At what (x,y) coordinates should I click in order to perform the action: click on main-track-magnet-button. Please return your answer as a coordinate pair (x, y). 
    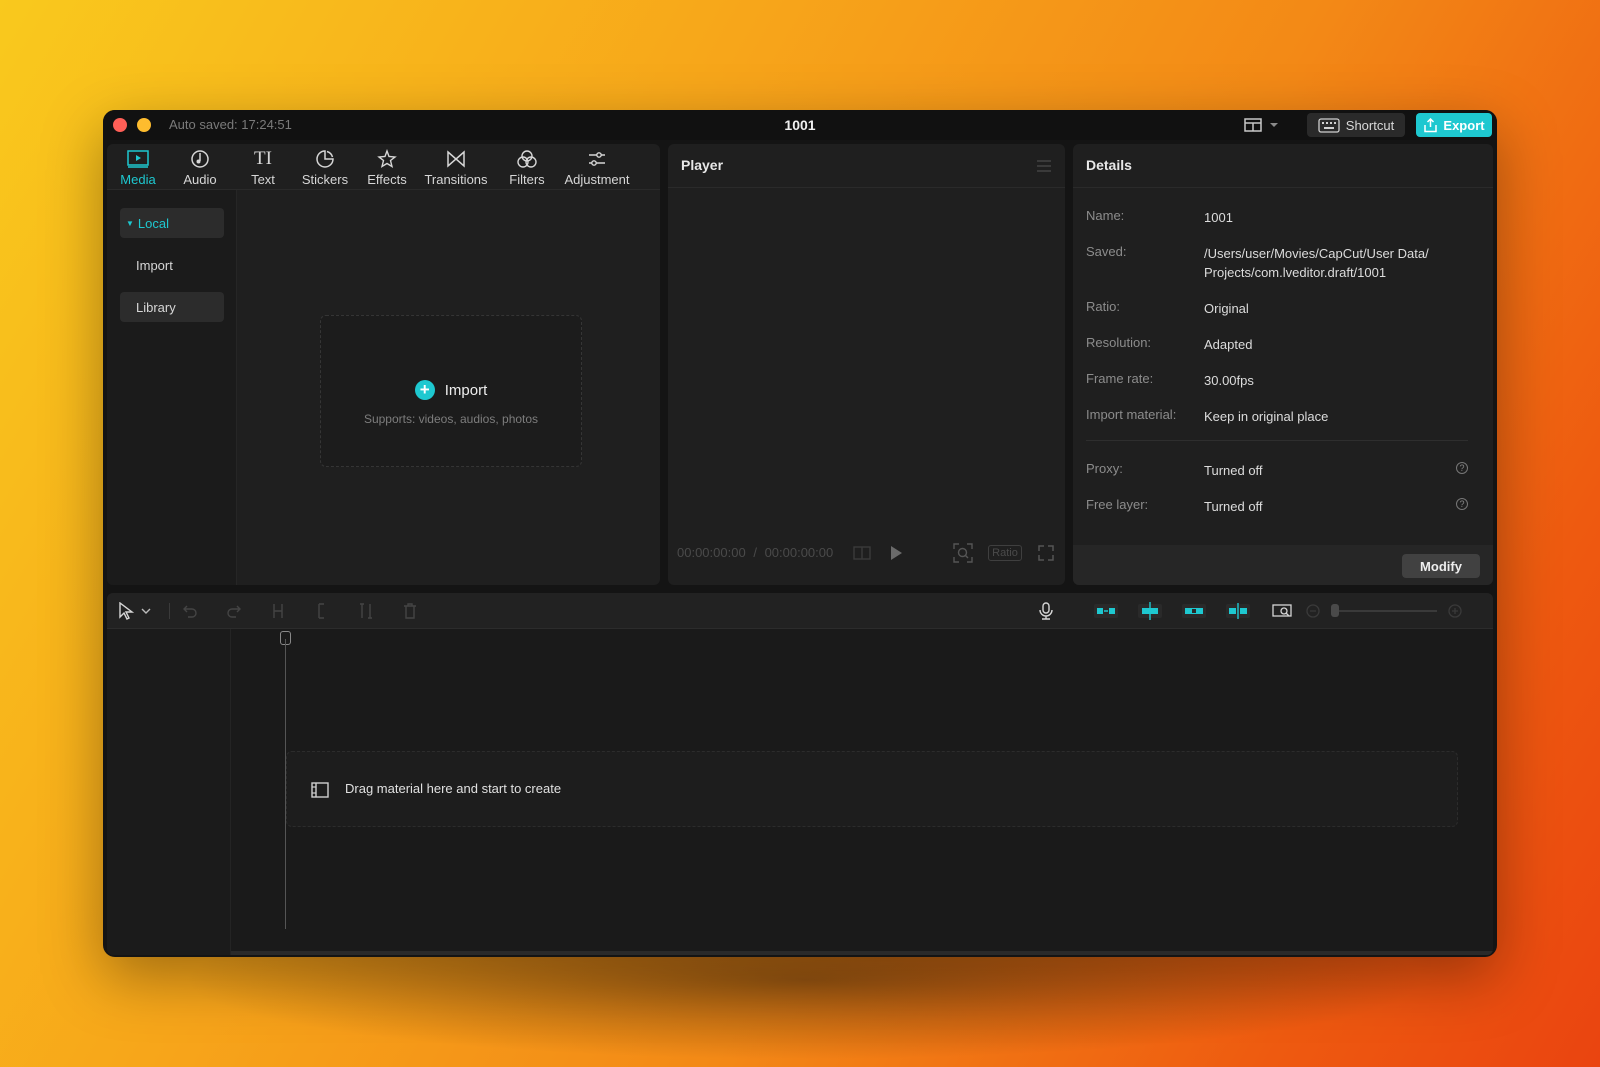
    Looking at the image, I should click on (1106, 611).